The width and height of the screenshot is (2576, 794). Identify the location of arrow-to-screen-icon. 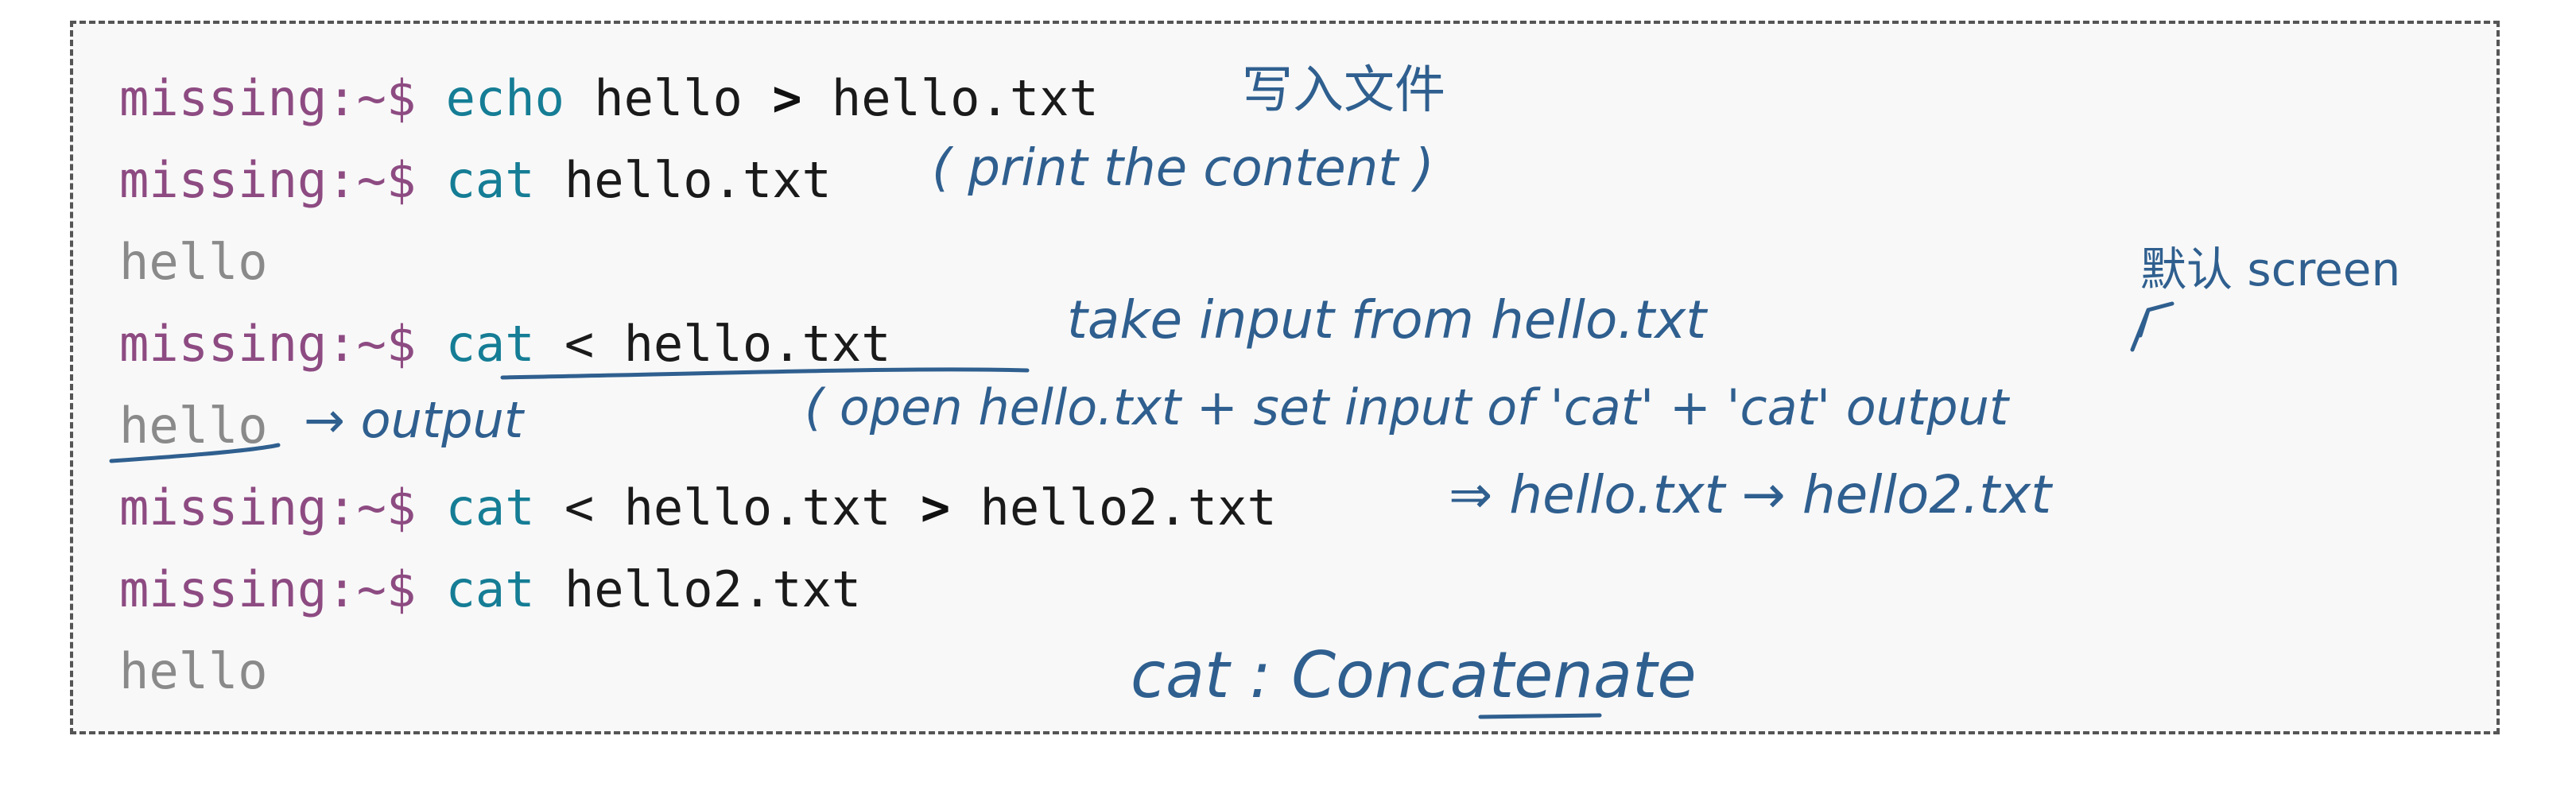
(2152, 326).